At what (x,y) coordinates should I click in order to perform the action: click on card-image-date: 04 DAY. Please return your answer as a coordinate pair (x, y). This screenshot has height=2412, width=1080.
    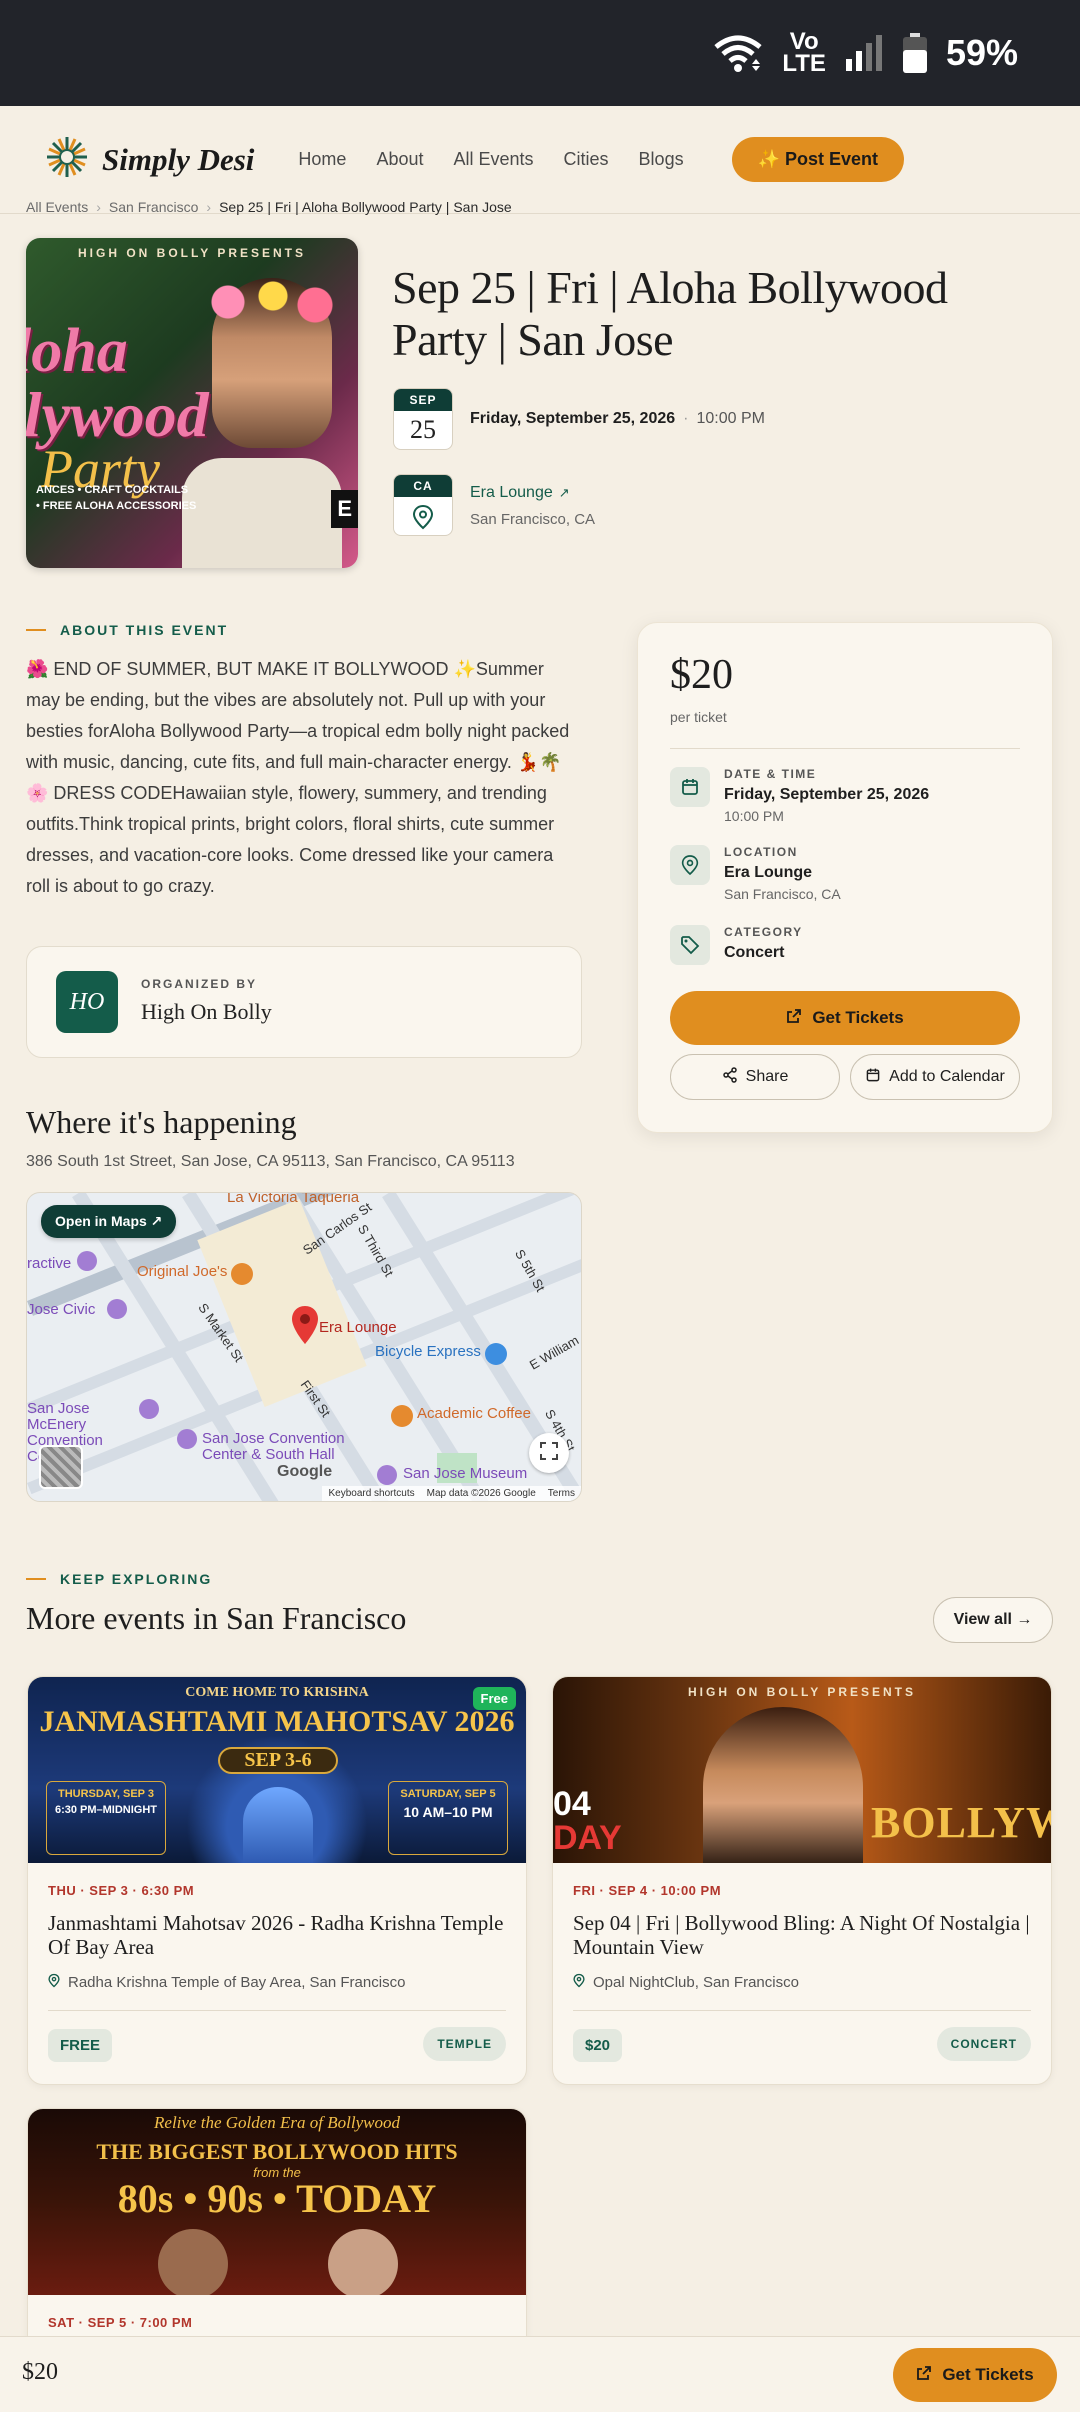
    Looking at the image, I should click on (587, 1821).